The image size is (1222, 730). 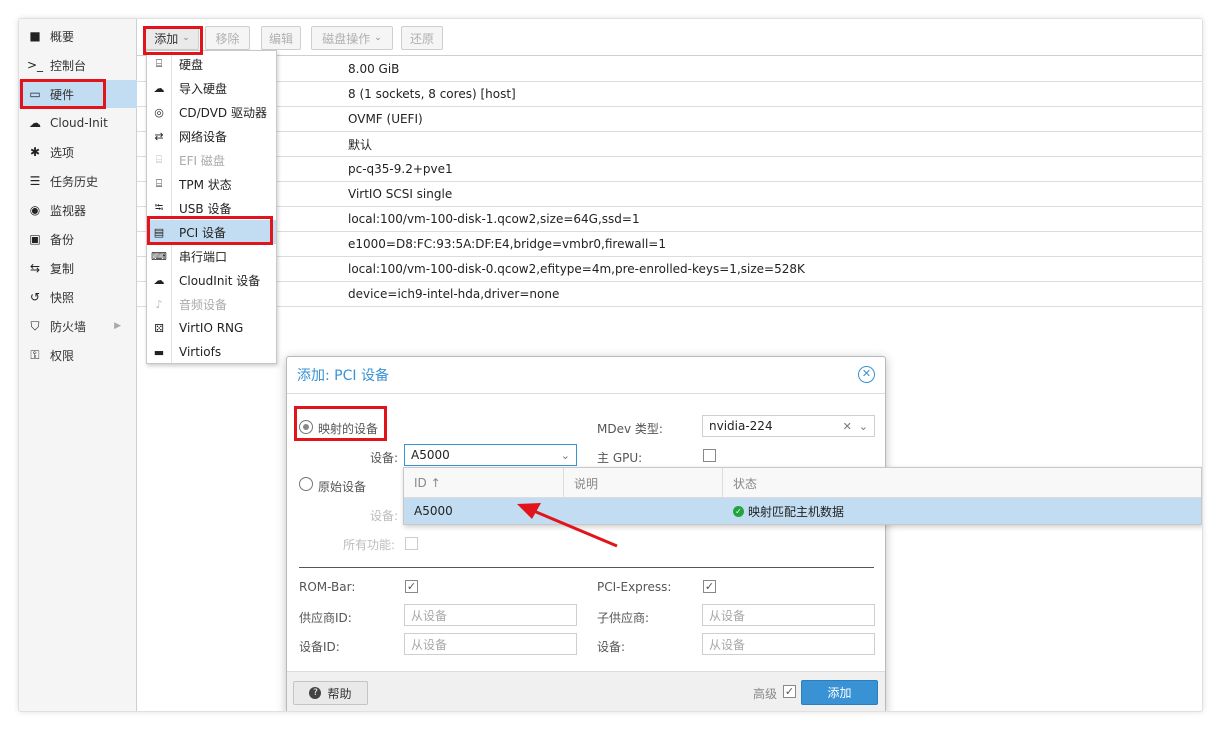 I want to click on mapped-device-radio, so click(x=306, y=427).